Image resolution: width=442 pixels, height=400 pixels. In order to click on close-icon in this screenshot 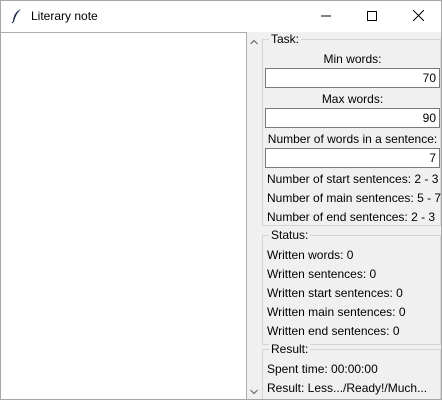, I will do `click(418, 16)`.